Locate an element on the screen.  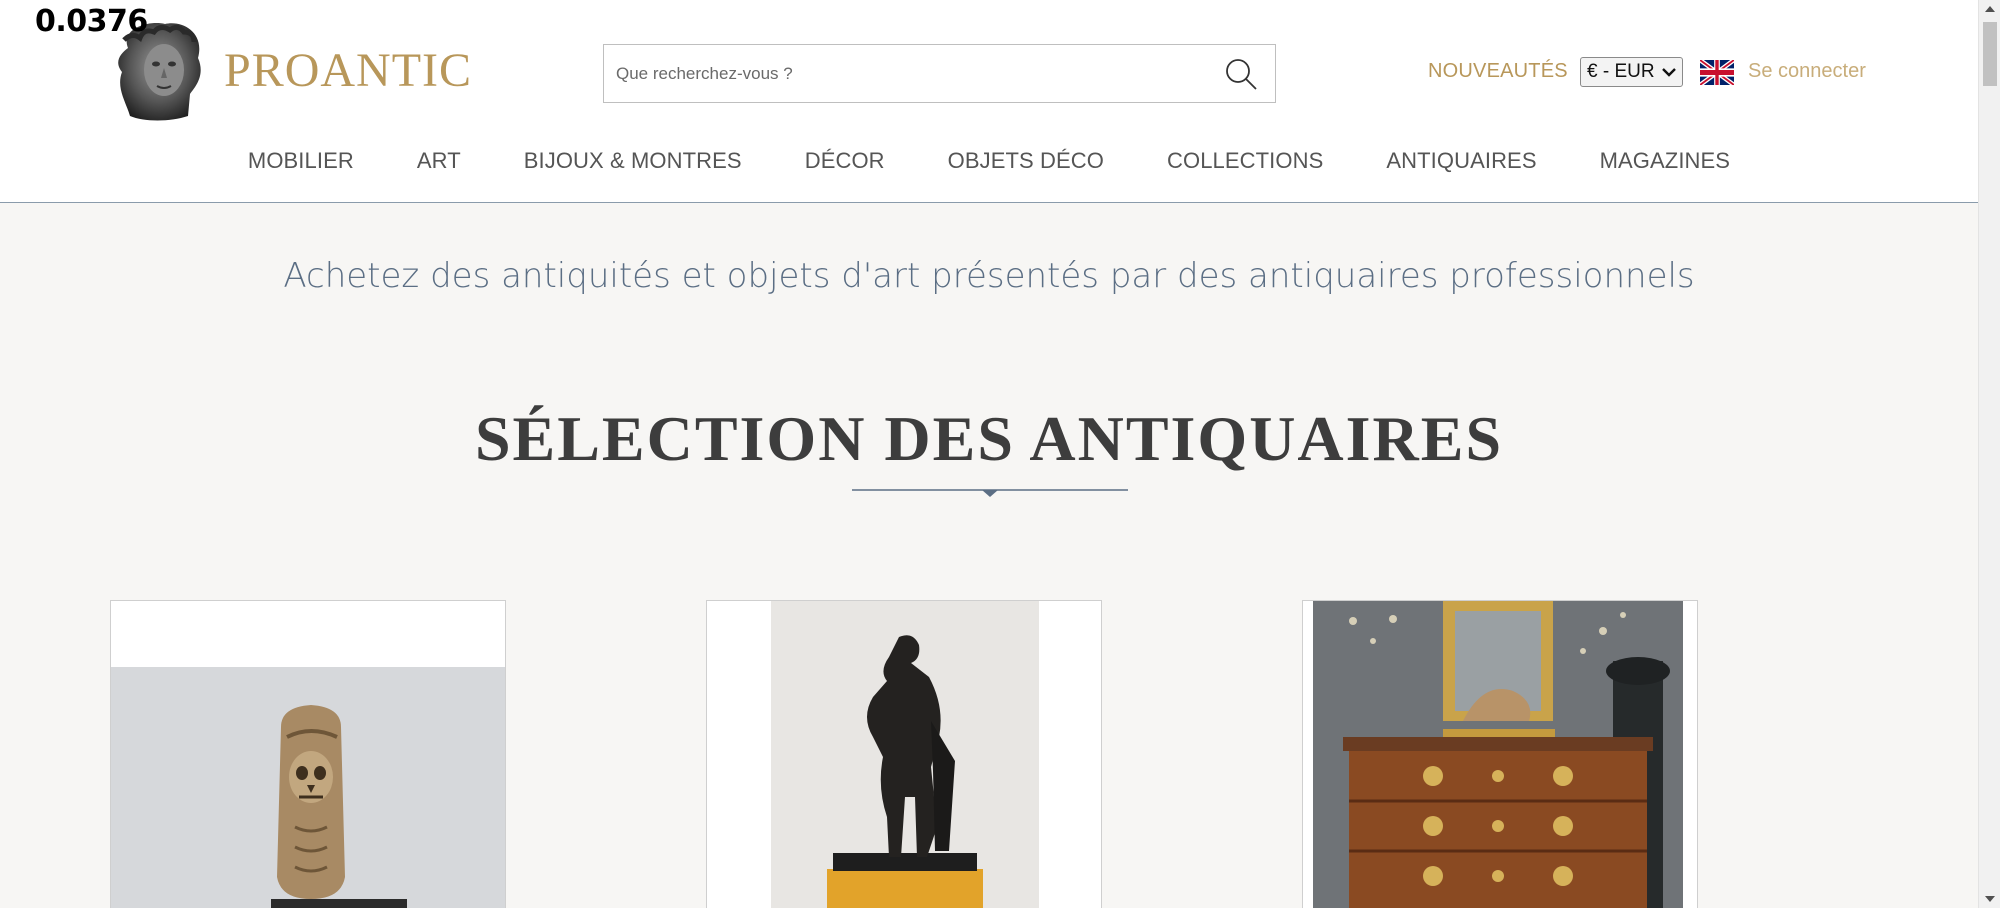
nav-item-bijoux-montres: BIJOUX & MONTRES is located at coordinates (633, 161).